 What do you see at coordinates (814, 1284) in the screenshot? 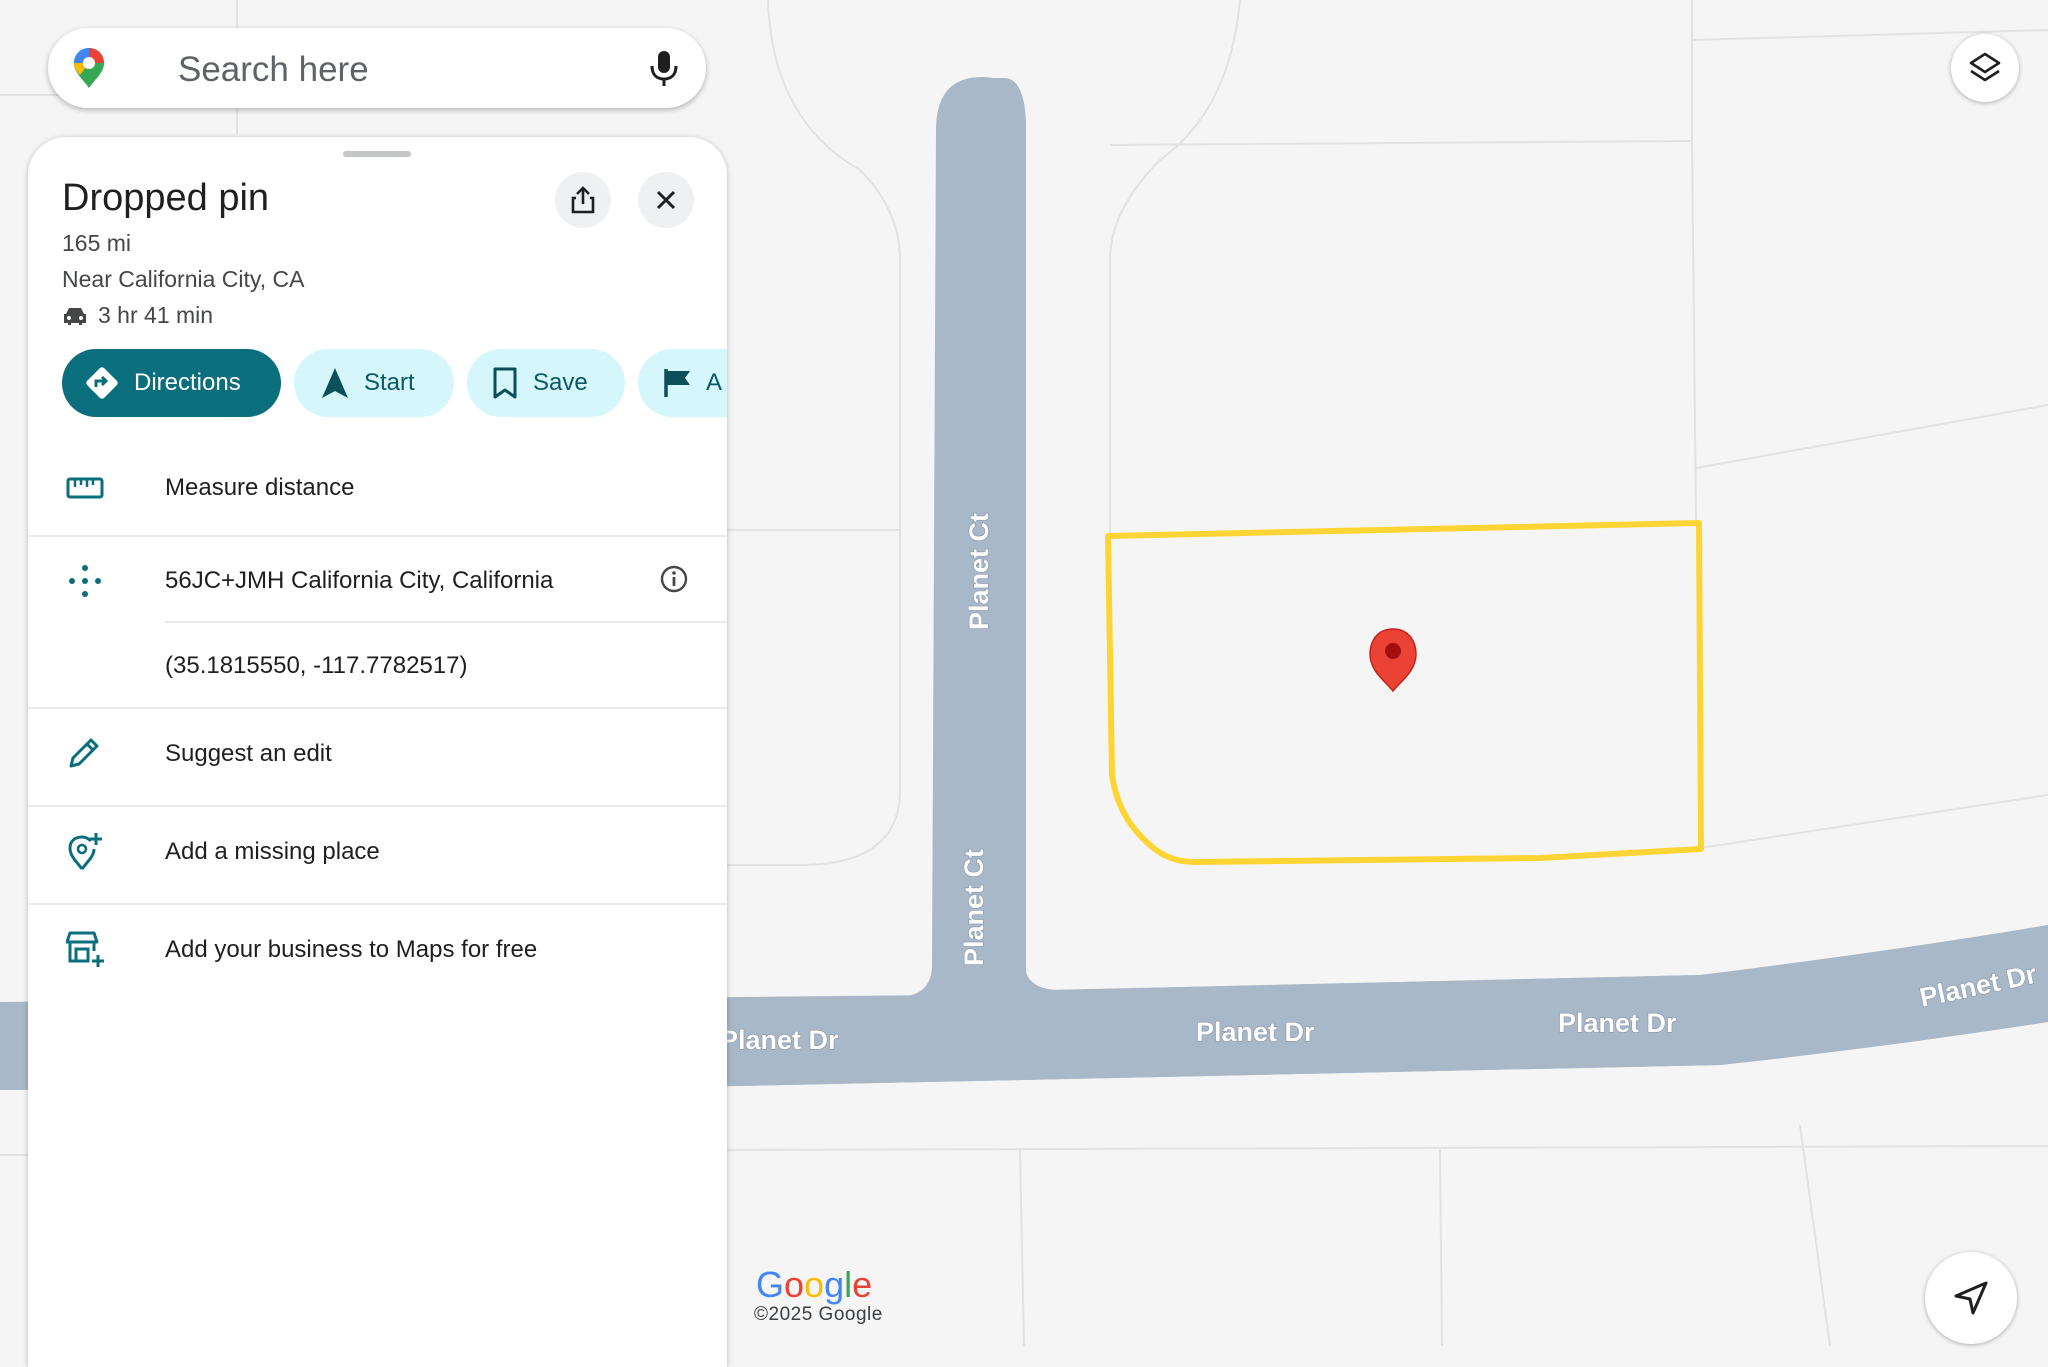
I see `google-logo: Google` at bounding box center [814, 1284].